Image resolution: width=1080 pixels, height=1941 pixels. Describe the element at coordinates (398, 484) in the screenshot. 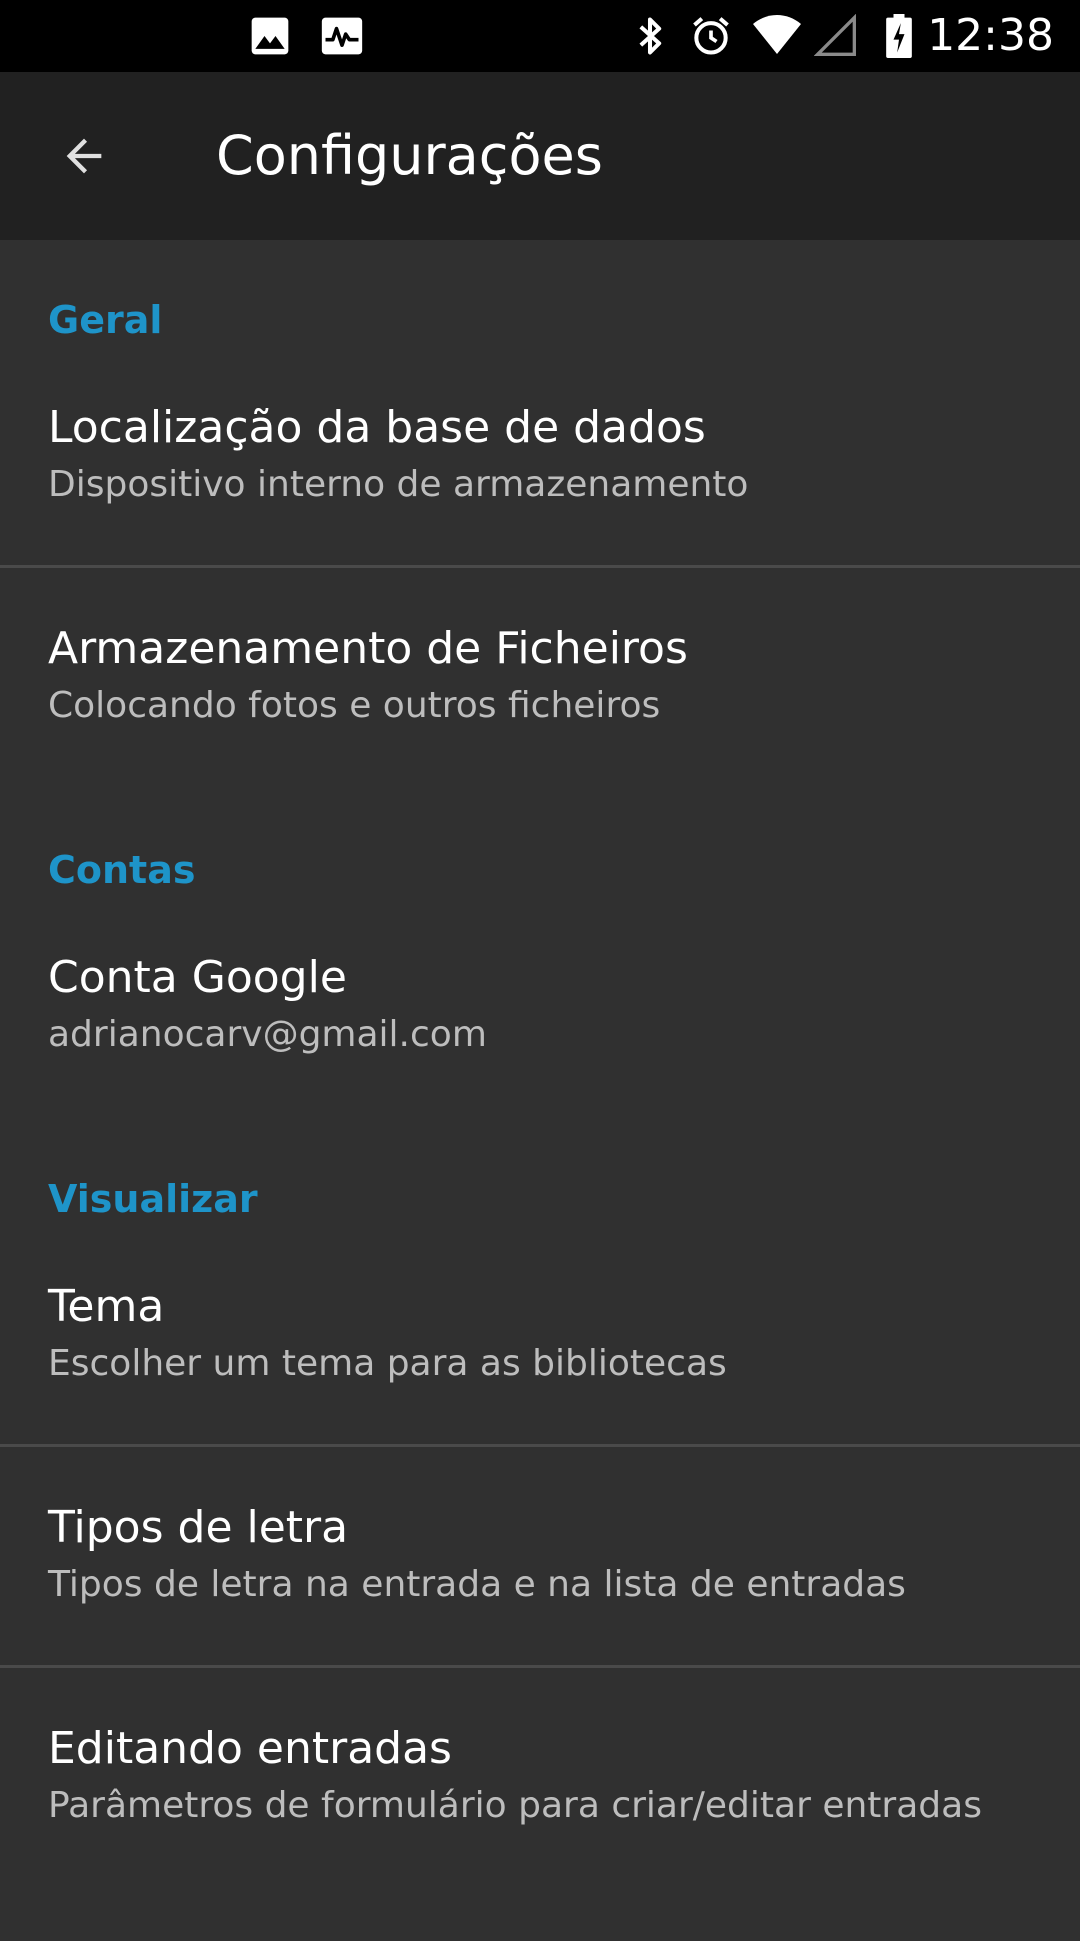

I see `pref-summary: Dispositivo interno de armazenamento` at that location.